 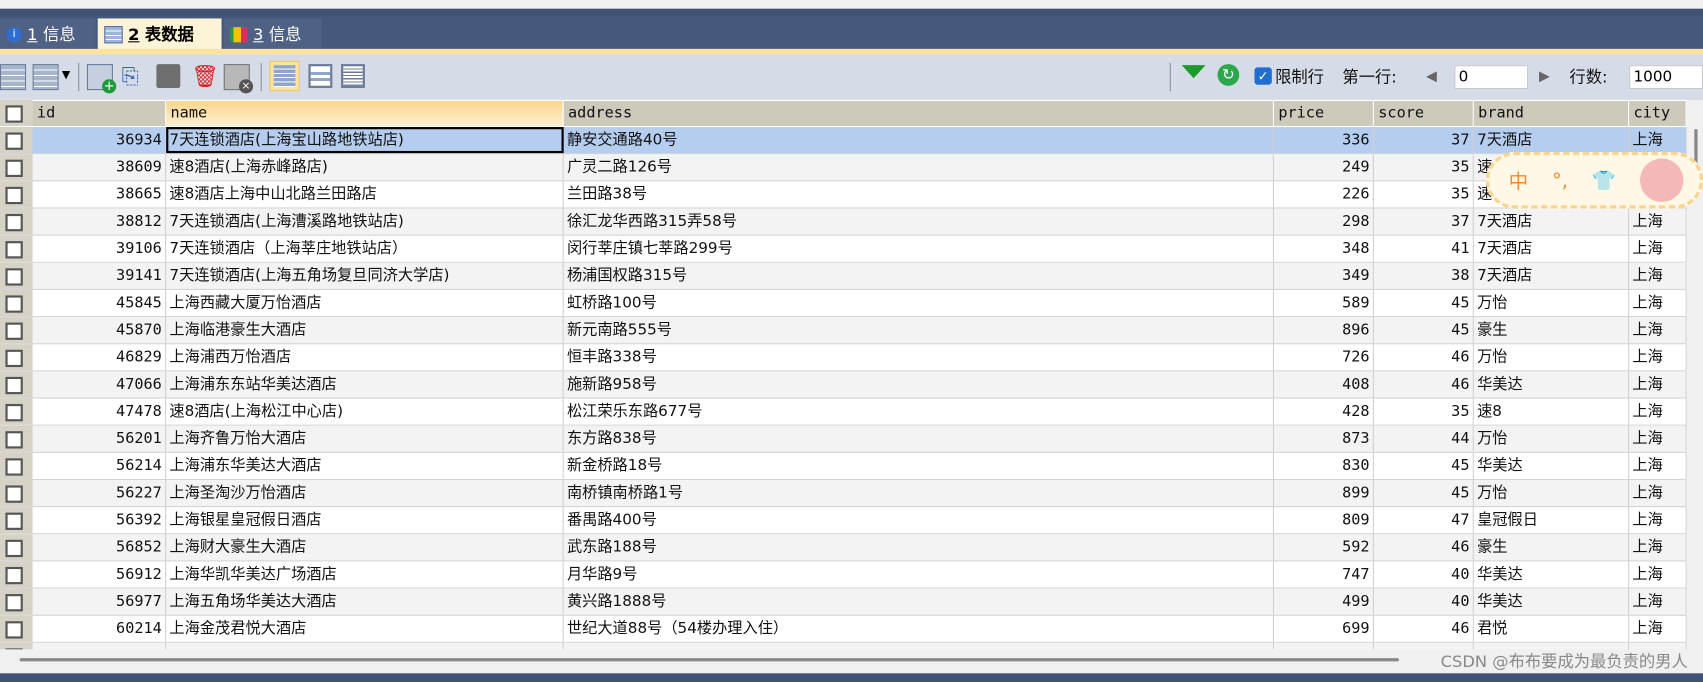 What do you see at coordinates (100, 628) in the screenshot?
I see `cell-id: 60214` at bounding box center [100, 628].